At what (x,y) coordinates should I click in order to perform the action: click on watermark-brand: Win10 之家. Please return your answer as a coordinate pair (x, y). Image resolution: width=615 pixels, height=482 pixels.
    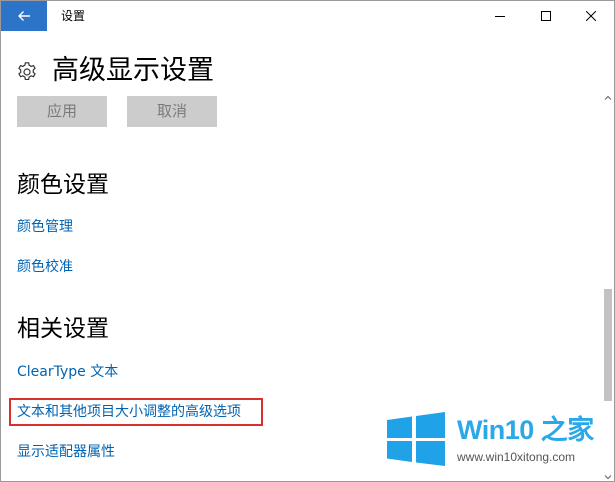
    Looking at the image, I should click on (525, 430).